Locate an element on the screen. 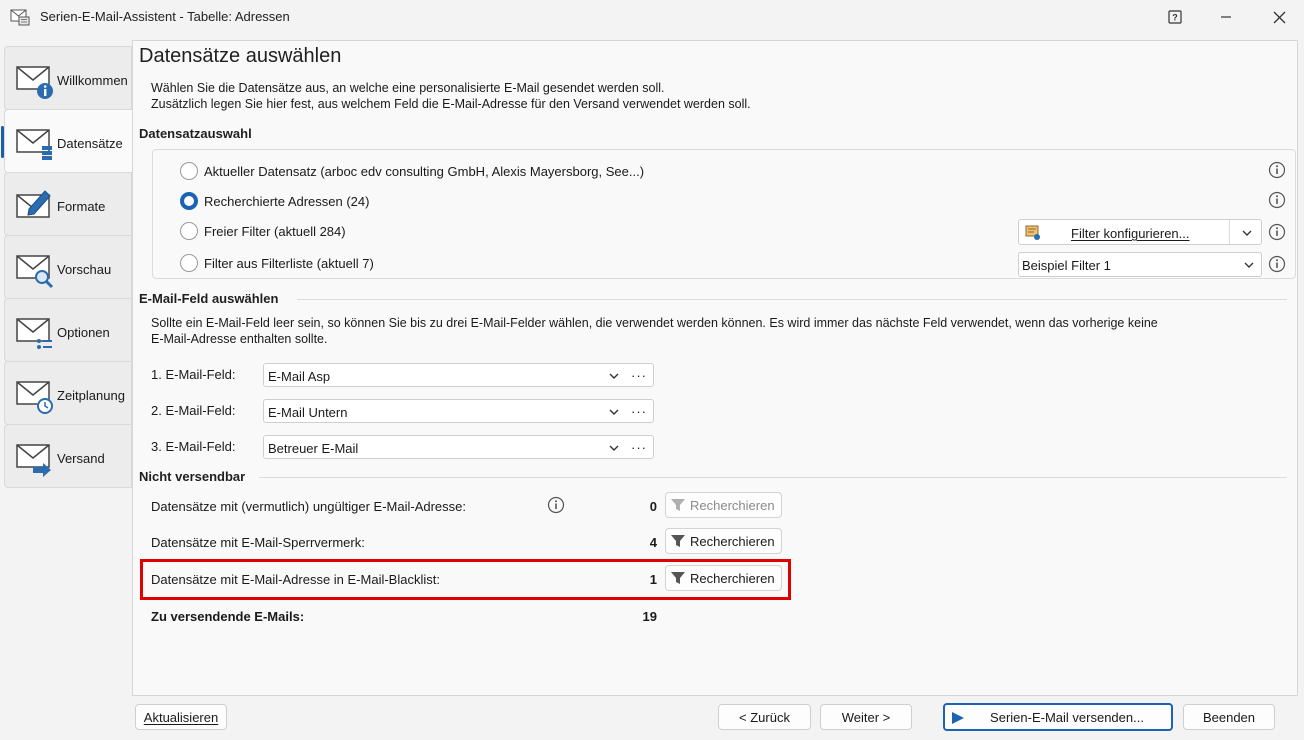 Image resolution: width=1304 pixels, height=740 pixels. email-field-2-value: E-Mail Untern is located at coordinates (308, 412).